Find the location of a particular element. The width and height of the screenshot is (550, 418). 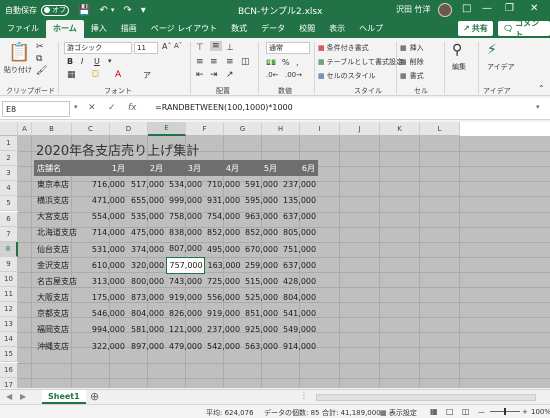

font-size-select: 11 is located at coordinates (146, 48).